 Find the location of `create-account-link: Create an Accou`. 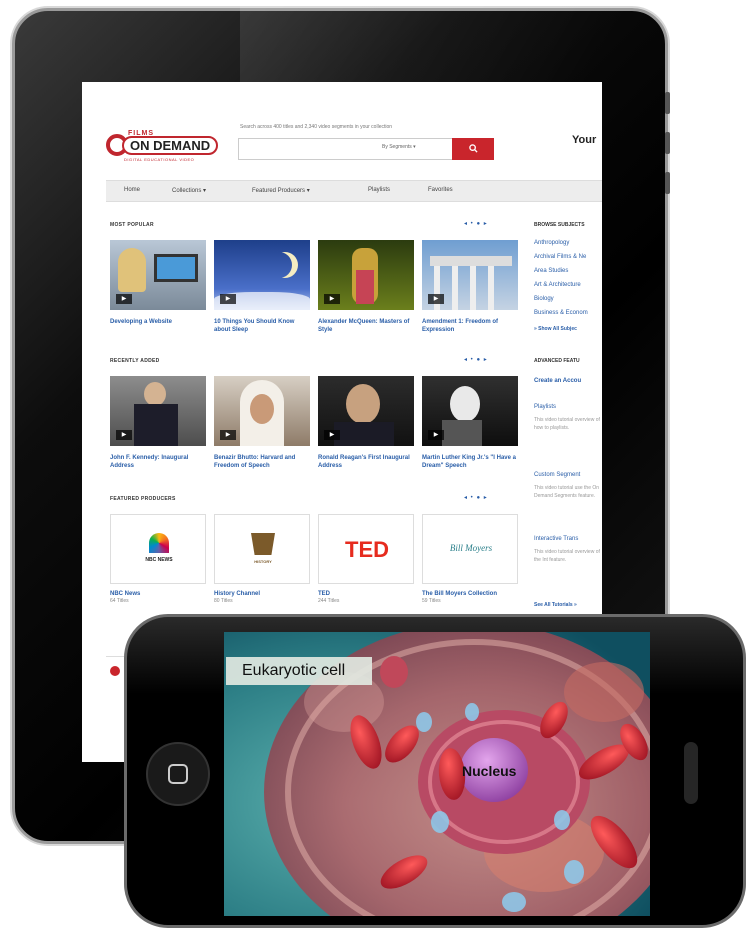

create-account-link: Create an Accou is located at coordinates (557, 381).